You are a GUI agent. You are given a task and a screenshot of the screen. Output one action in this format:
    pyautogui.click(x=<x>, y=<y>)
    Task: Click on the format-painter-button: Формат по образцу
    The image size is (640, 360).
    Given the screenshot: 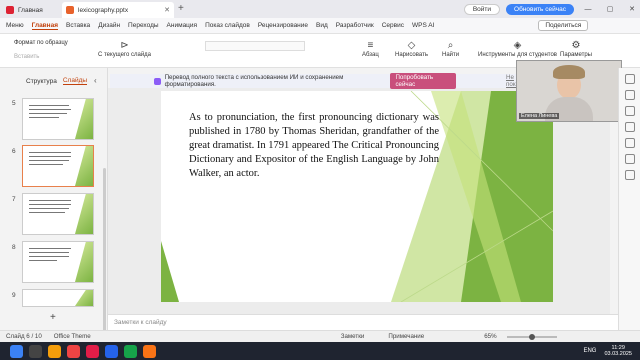 What is the action you would take?
    pyautogui.click(x=41, y=43)
    